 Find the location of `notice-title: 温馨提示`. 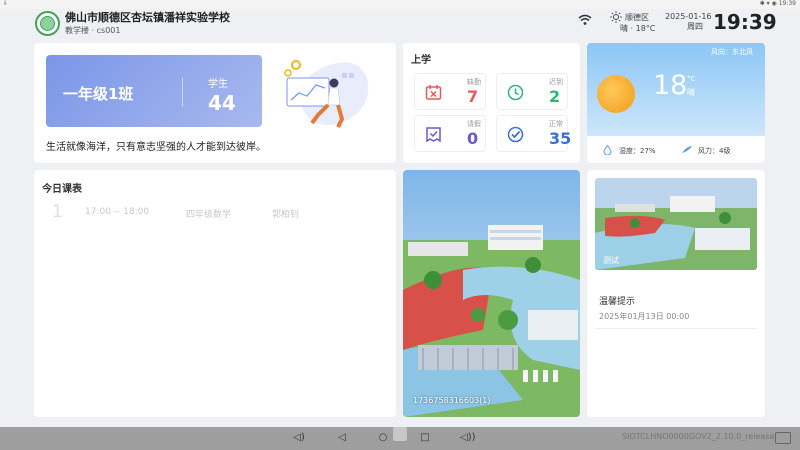

notice-title: 温馨提示 is located at coordinates (617, 302).